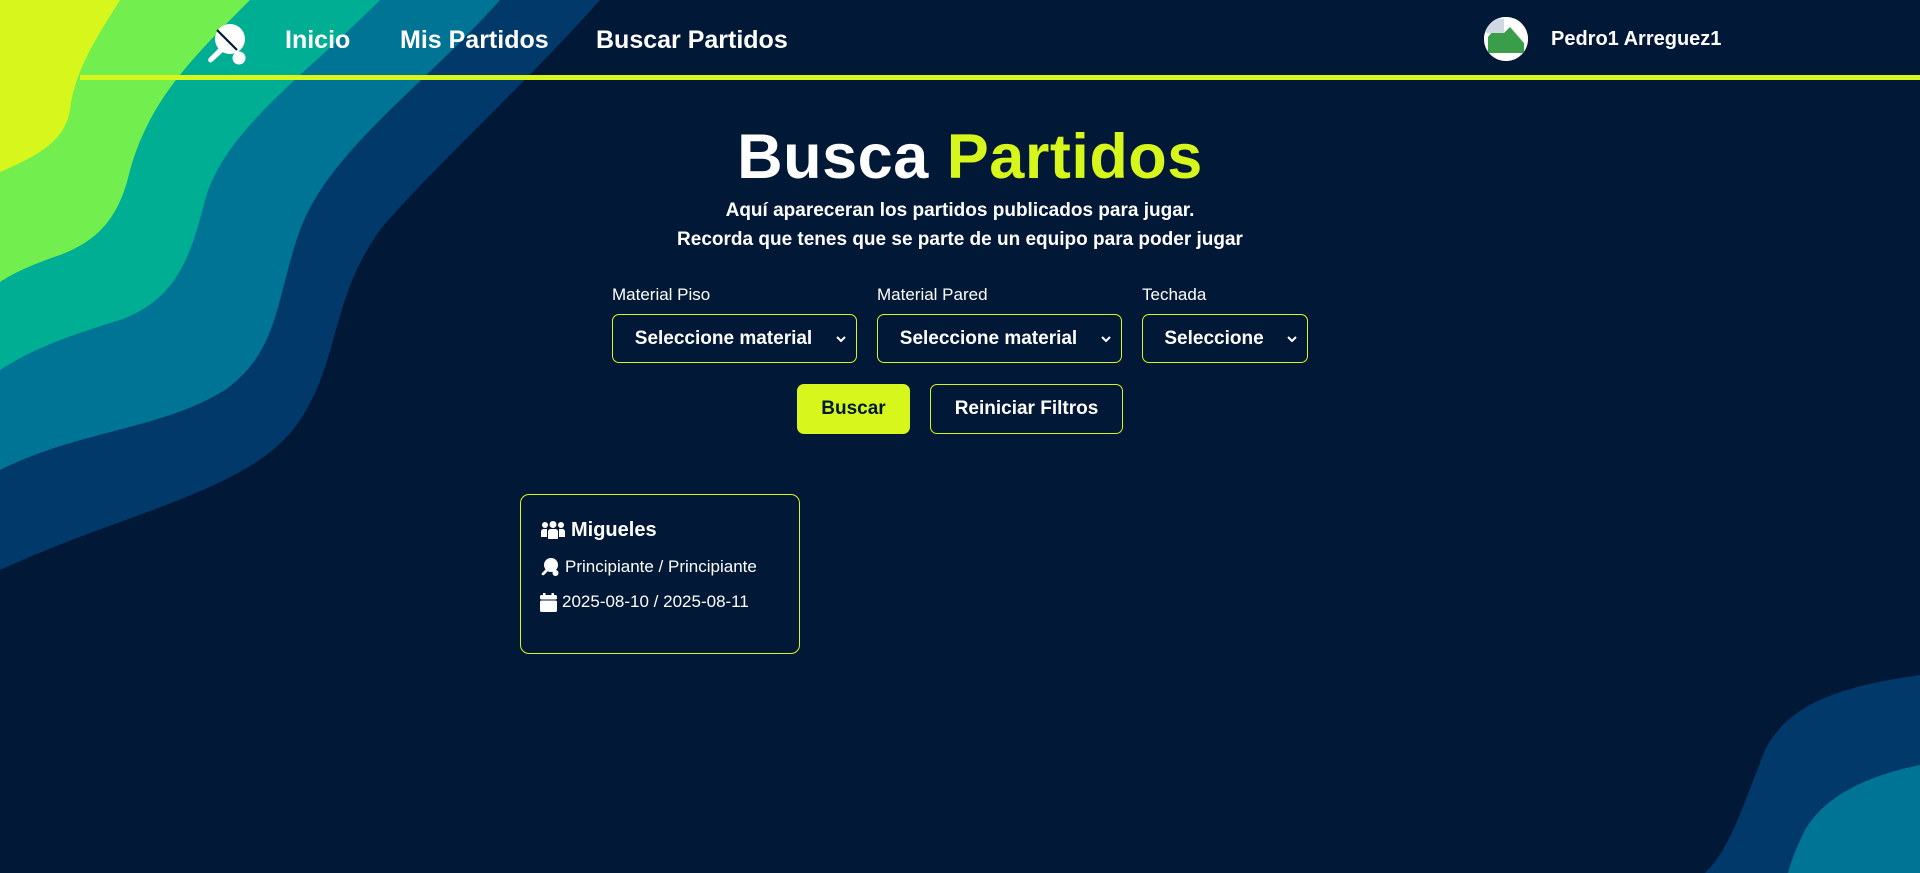  Describe the element at coordinates (548, 602) in the screenshot. I see `calendar-icon` at that location.